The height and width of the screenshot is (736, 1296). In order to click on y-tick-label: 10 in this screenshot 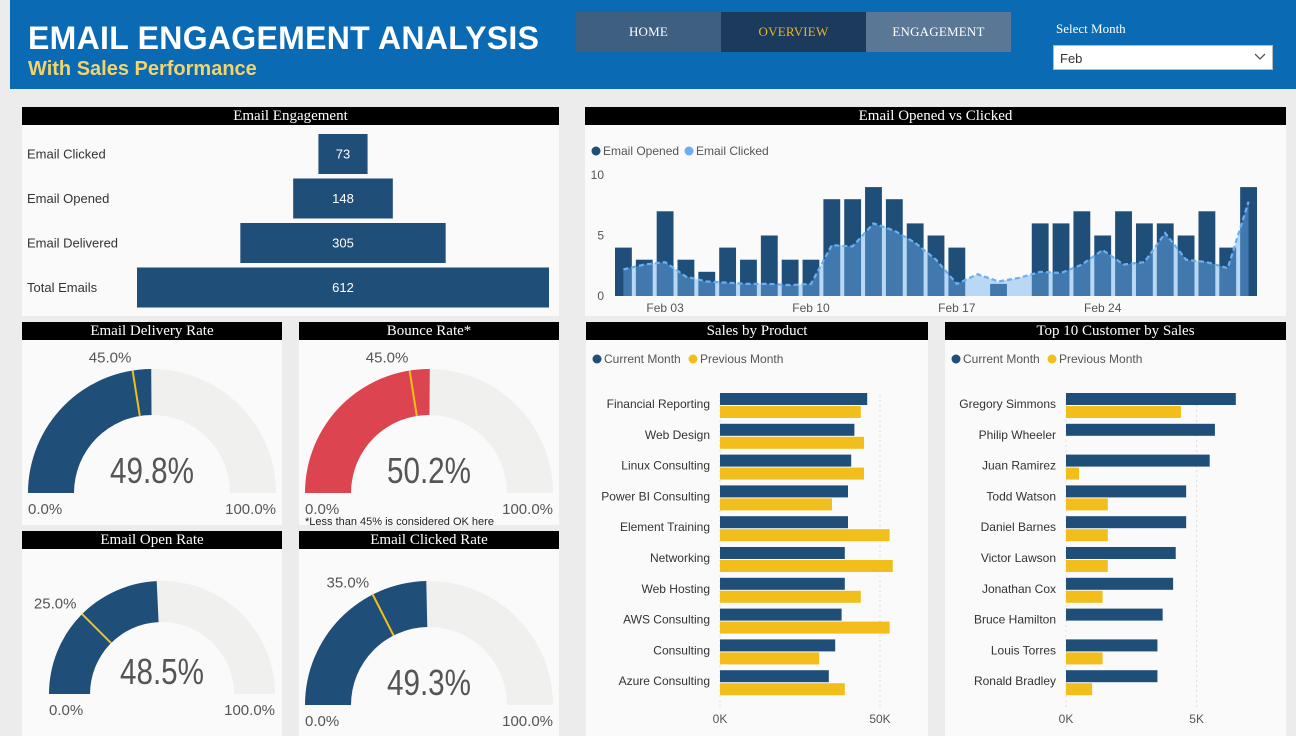, I will do `click(598, 175)`.